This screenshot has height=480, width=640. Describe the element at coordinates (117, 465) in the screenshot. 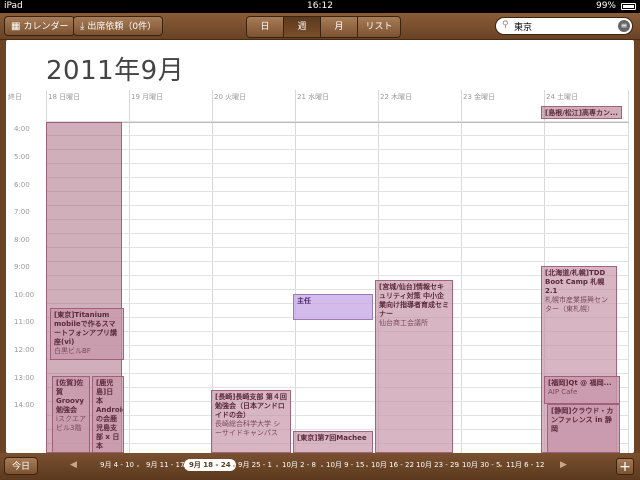

I see `week-item: 9月 4 - 10` at that location.